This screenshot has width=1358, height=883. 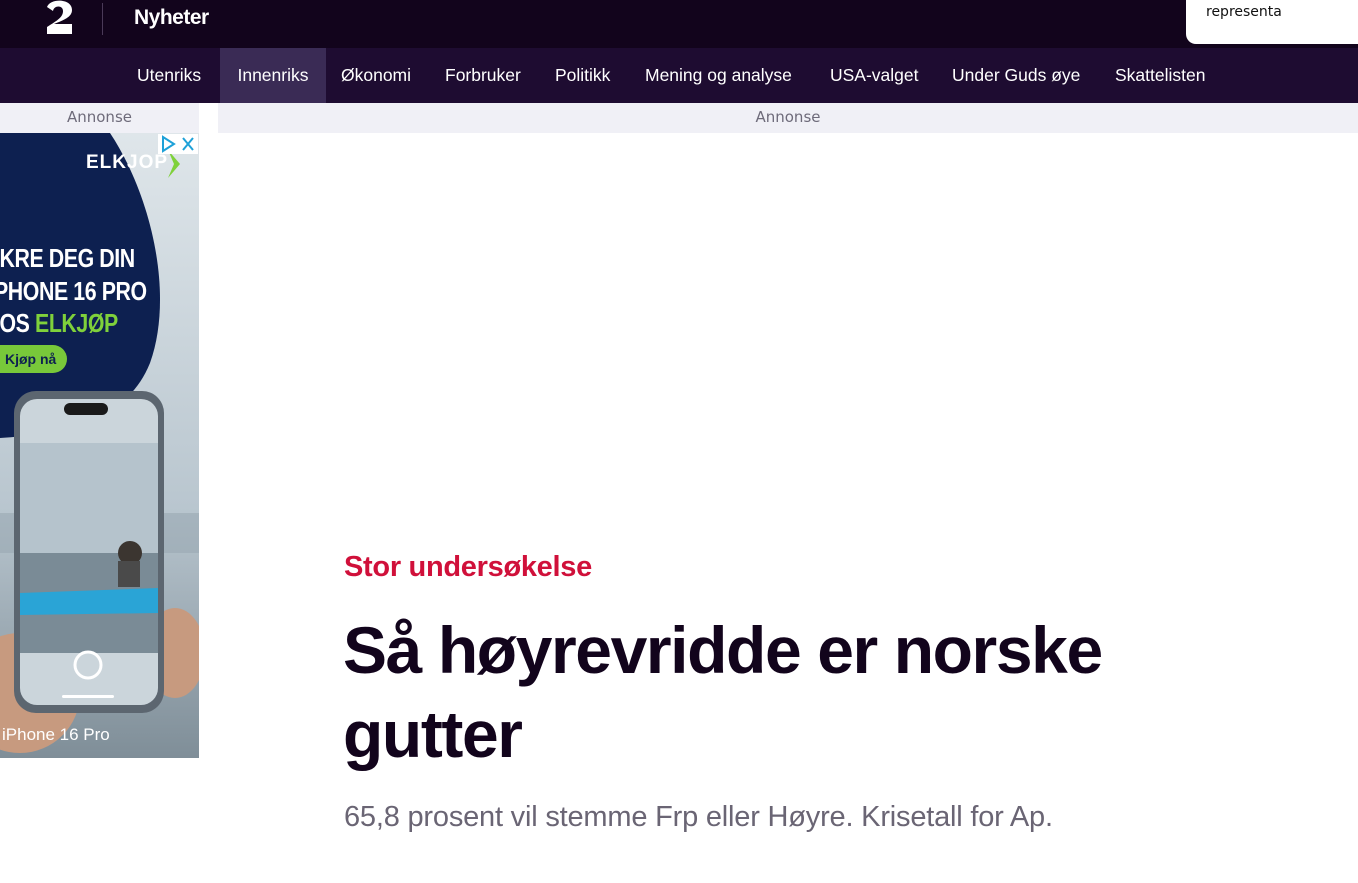 What do you see at coordinates (15, 323) in the screenshot?
I see `ad-headline-line3-prefix: IOS` at bounding box center [15, 323].